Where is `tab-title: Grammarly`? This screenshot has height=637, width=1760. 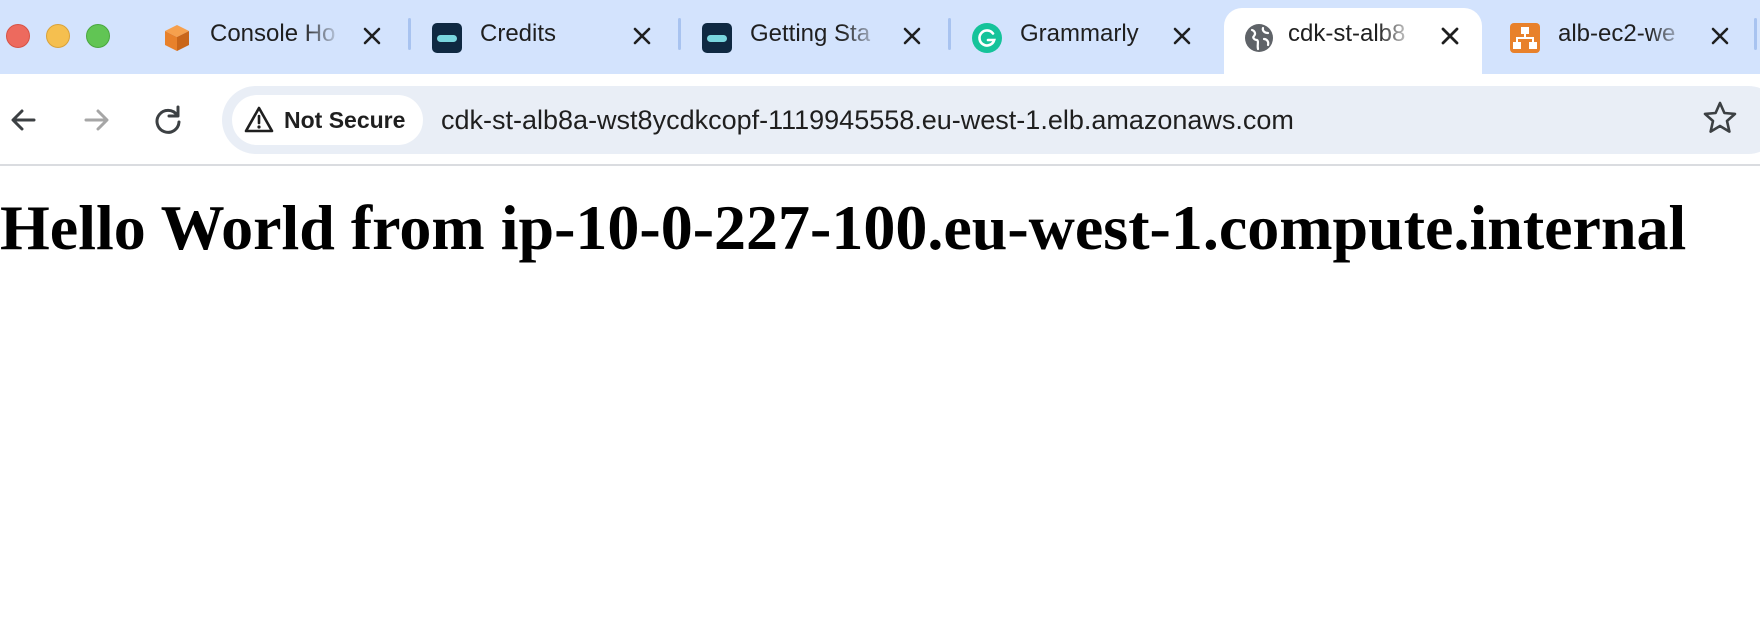
tab-title: Grammarly is located at coordinates (1079, 33).